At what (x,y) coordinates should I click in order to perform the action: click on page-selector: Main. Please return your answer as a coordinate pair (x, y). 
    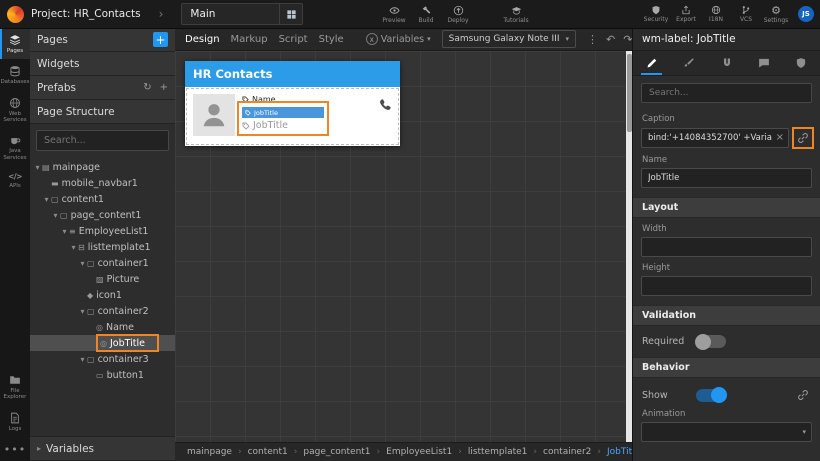
    Looking at the image, I should click on (242, 14).